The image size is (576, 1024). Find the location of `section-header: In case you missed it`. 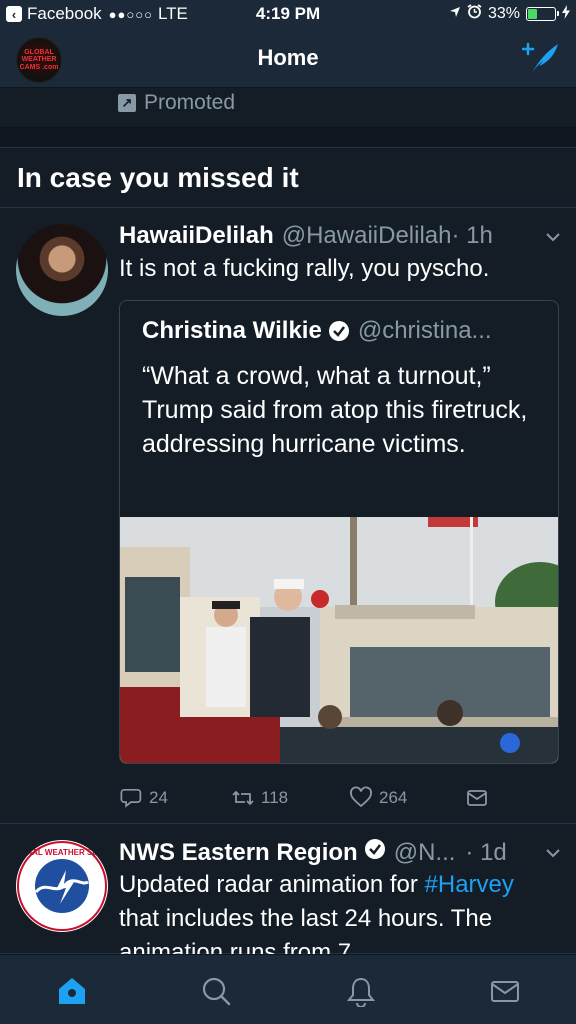

section-header: In case you missed it is located at coordinates (288, 178).